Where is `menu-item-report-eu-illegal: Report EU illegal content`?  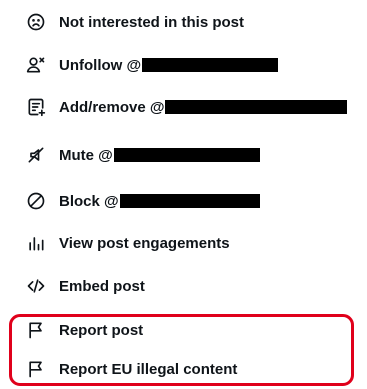 menu-item-report-eu-illegal: Report EU illegal content is located at coordinates (183, 369).